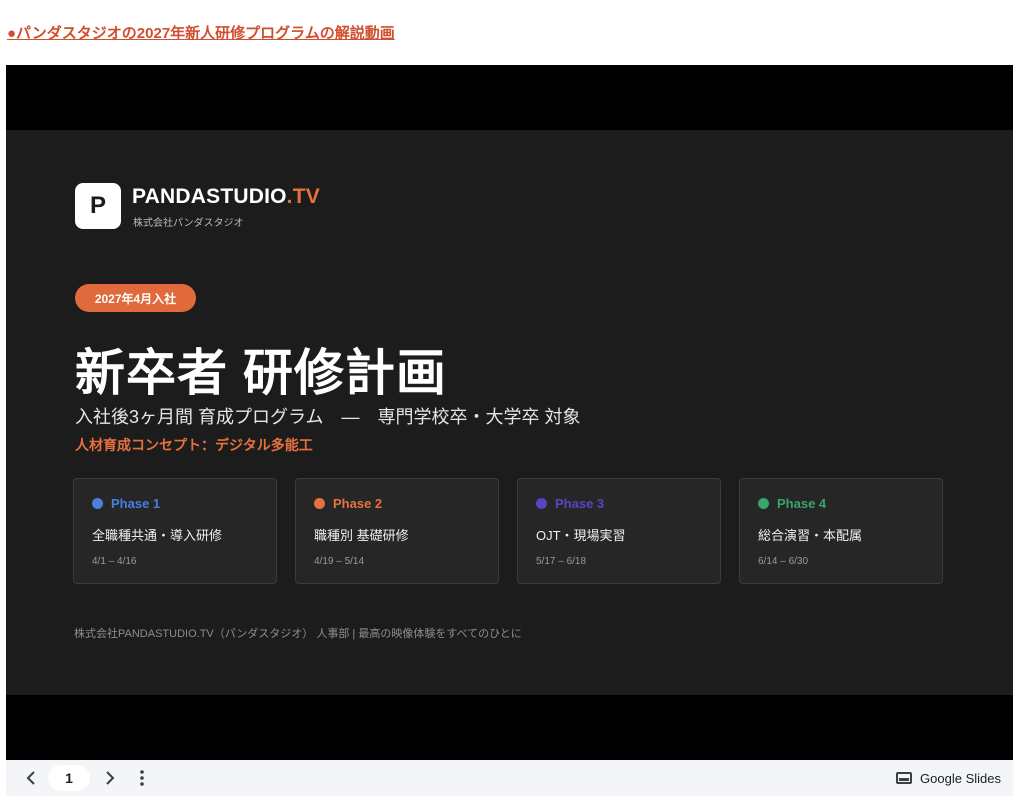 The width and height of the screenshot is (1024, 806). Describe the element at coordinates (339, 561) in the screenshot. I see `phase-dates: 4/19 – 5/14` at that location.